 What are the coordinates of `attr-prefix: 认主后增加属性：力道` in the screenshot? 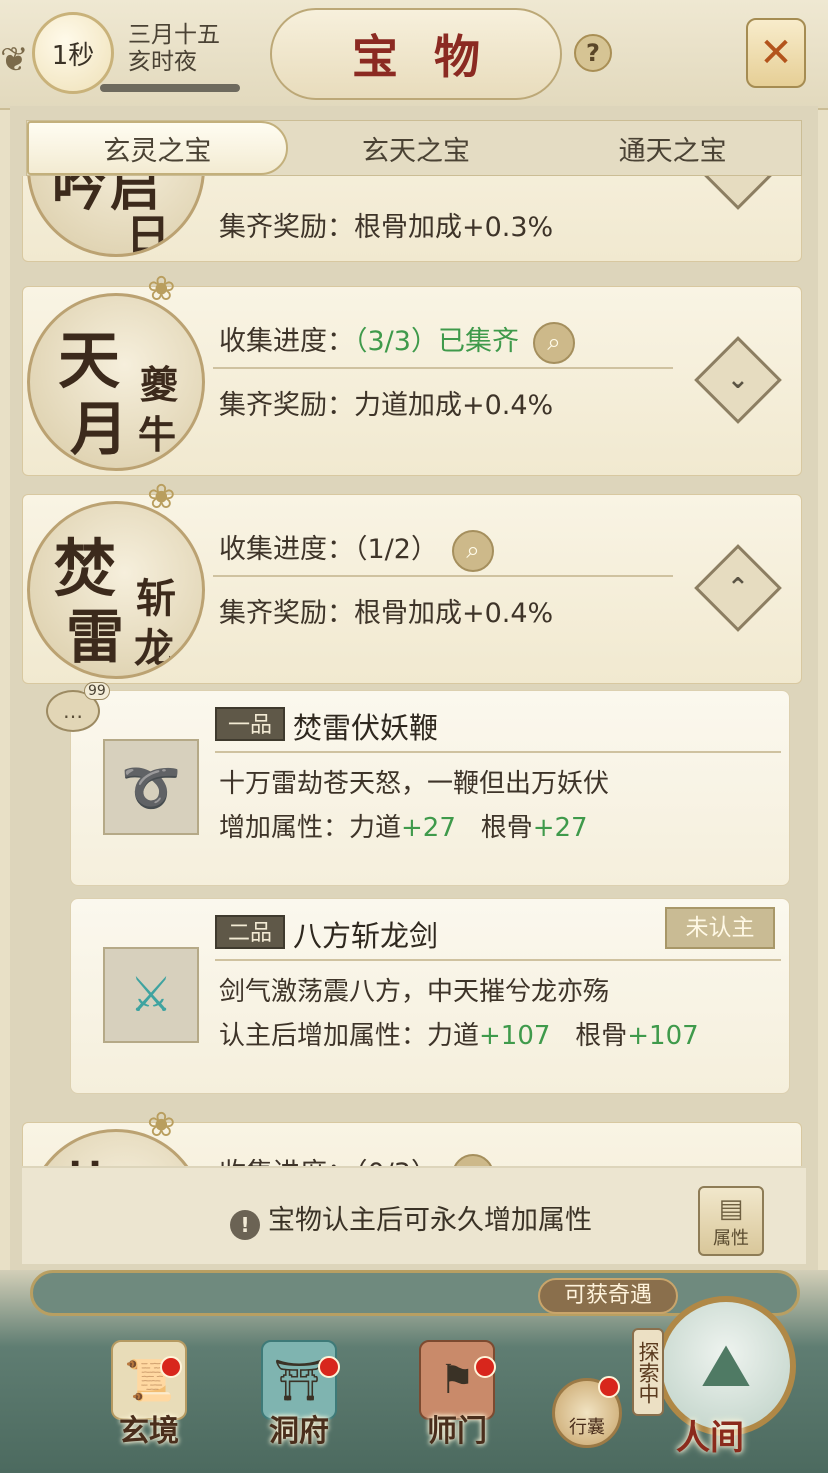 It's located at (349, 1036).